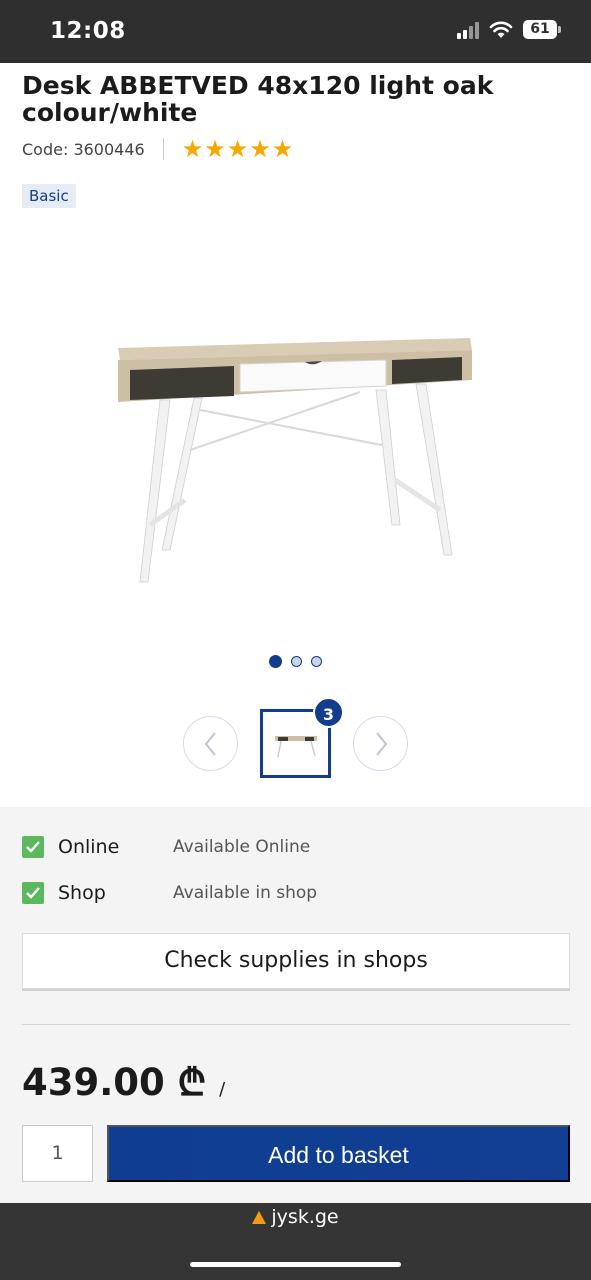 This screenshot has width=591, height=1280. Describe the element at coordinates (163, 149) in the screenshot. I see `meta-divider` at that location.